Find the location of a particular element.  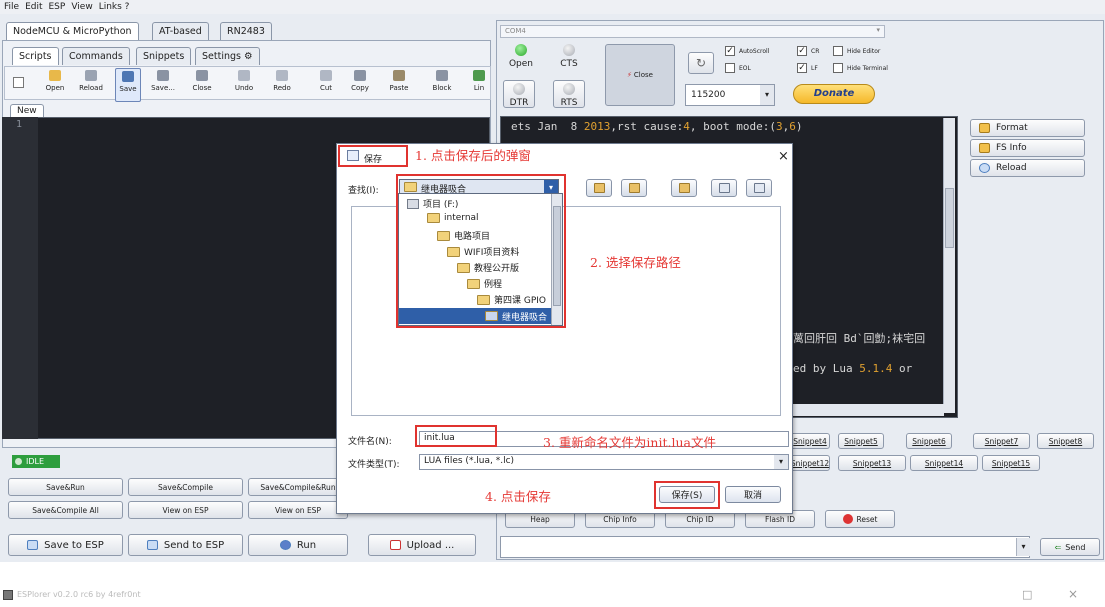

folder-open-icon is located at coordinates (55, 75).